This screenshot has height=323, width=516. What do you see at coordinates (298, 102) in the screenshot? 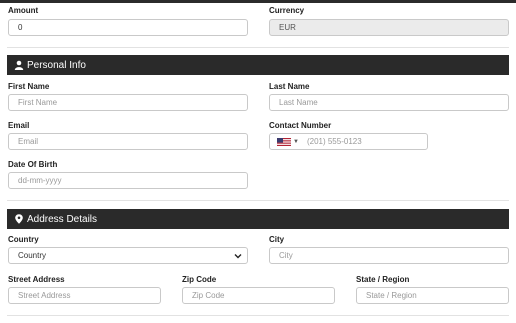
I see `last-name-placeholder: Last Name` at bounding box center [298, 102].